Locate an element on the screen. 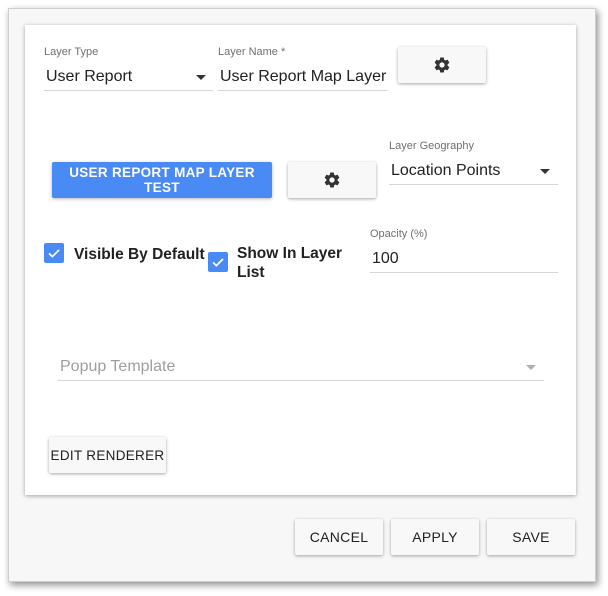 The height and width of the screenshot is (596, 608). cancel-button: CANCEL is located at coordinates (339, 537).